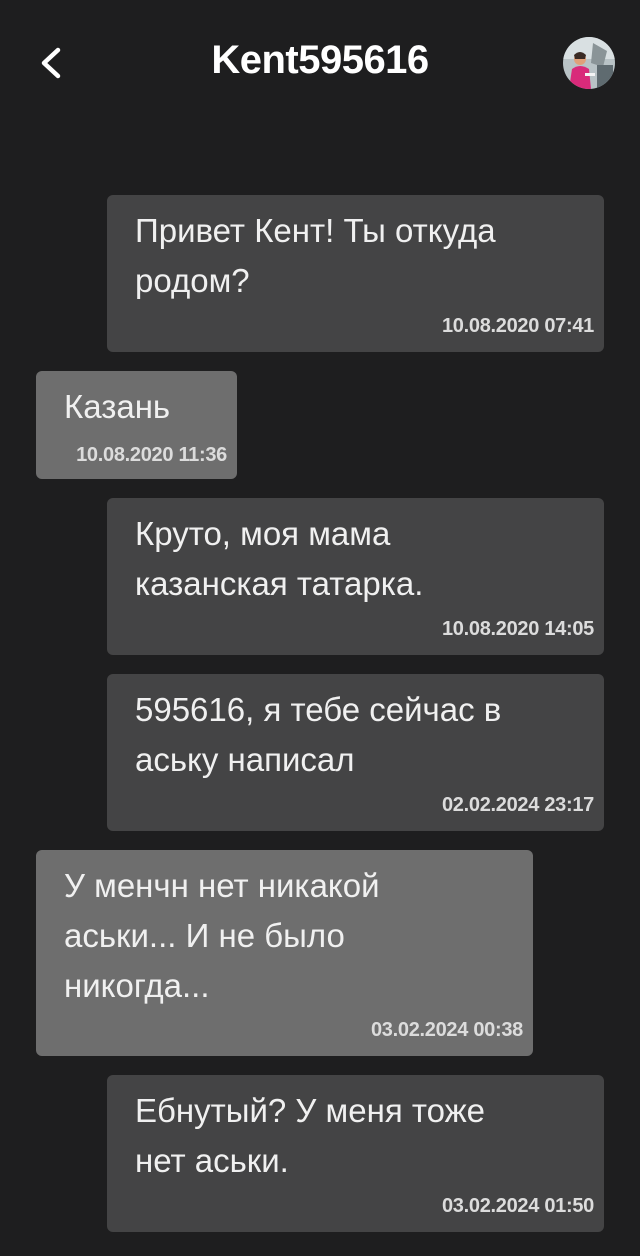 The image size is (640, 1256). Describe the element at coordinates (279, 558) in the screenshot. I see `message-text: Круто, моя мама казанская татарка.` at that location.